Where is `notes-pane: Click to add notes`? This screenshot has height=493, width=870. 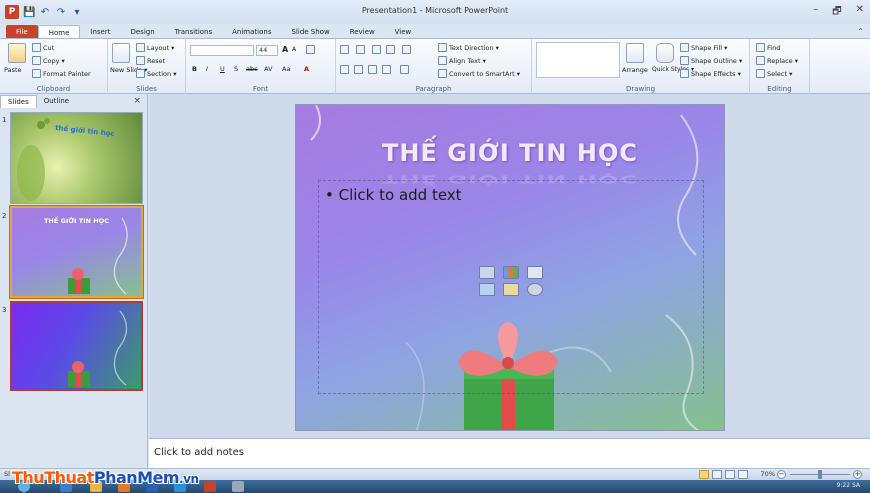
notes-pane: Click to add notes is located at coordinates (509, 453).